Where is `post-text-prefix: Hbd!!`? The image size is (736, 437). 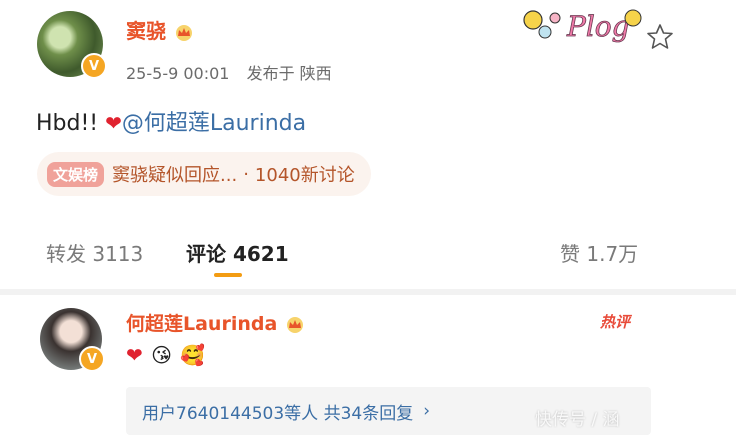 post-text-prefix: Hbd!! is located at coordinates (71, 123).